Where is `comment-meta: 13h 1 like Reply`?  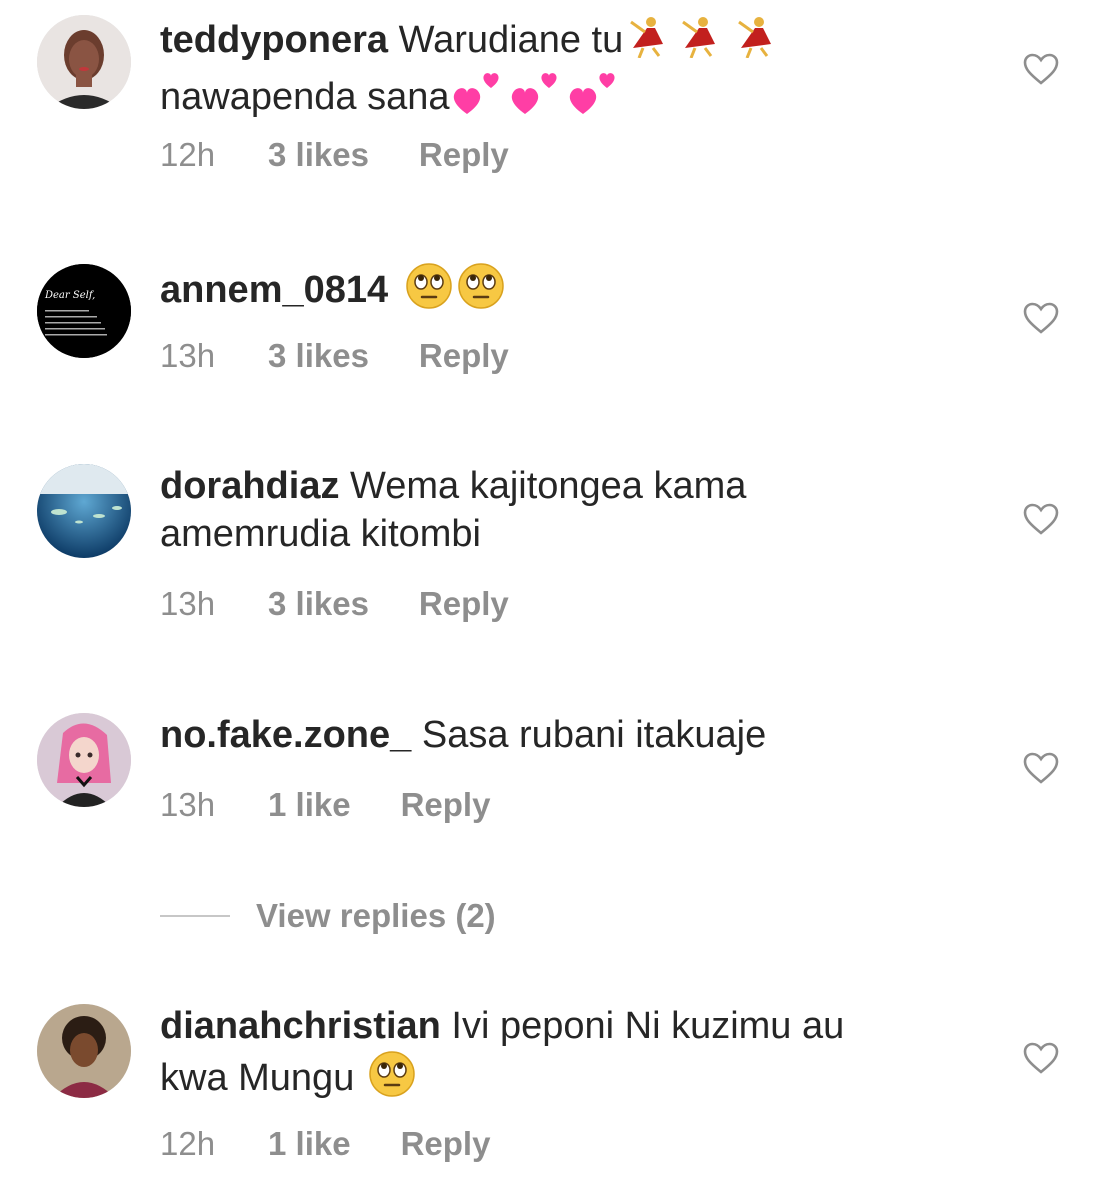
comment-meta: 13h 1 like Reply is located at coordinates (325, 805).